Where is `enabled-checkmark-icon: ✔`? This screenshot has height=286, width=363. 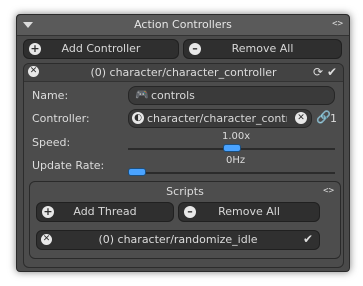 enabled-checkmark-icon: ✔ is located at coordinates (308, 239).